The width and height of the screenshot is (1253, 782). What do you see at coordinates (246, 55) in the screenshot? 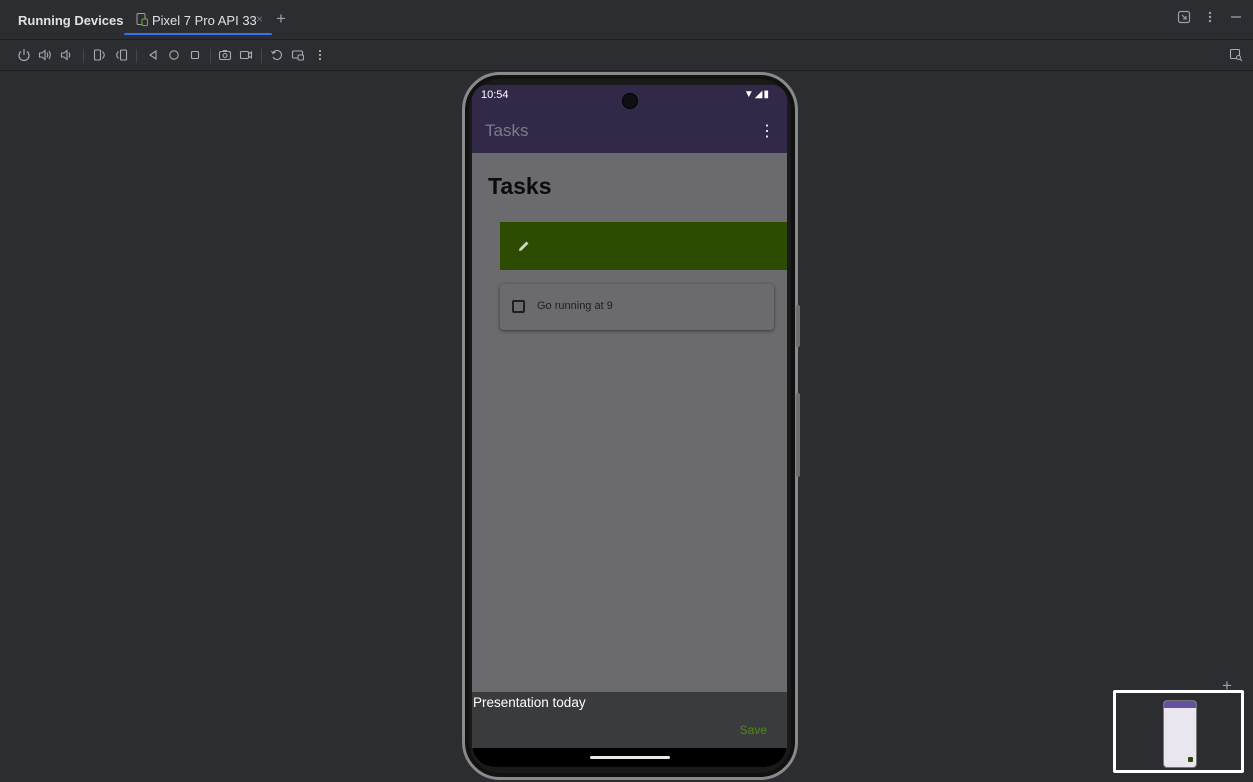
I see `screen-record-icon` at bounding box center [246, 55].